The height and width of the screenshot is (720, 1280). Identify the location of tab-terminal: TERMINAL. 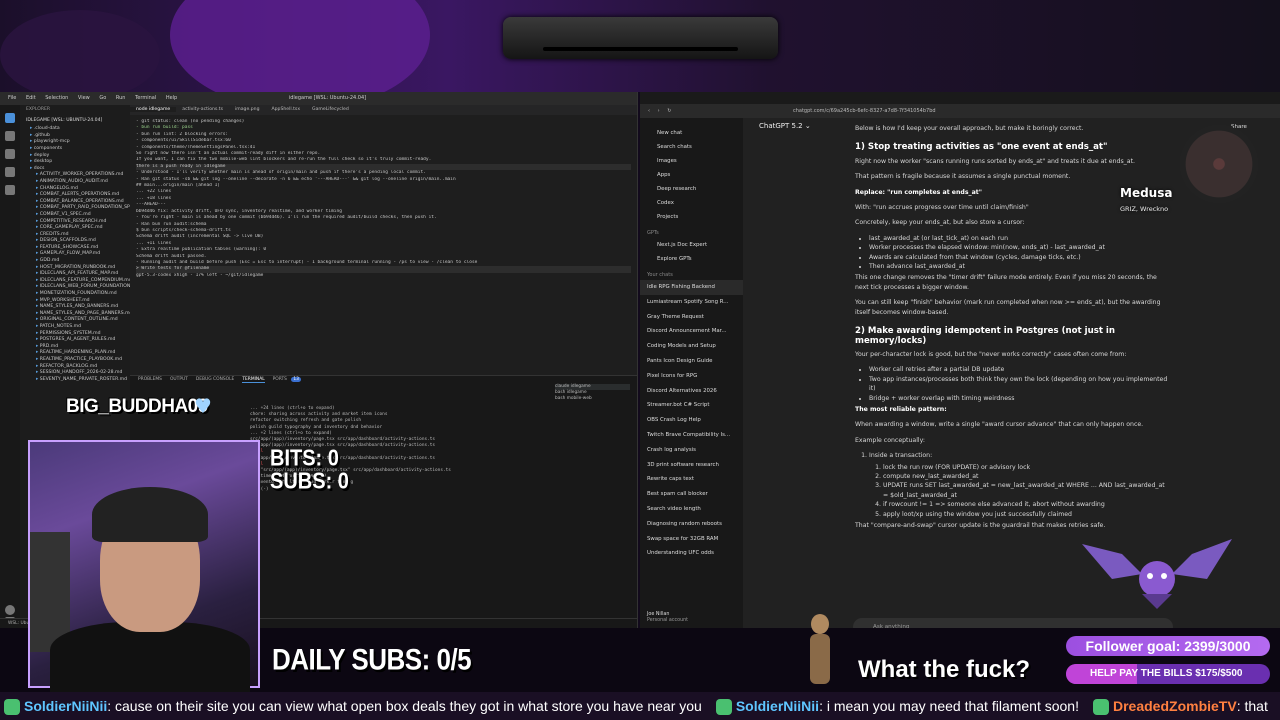
(253, 380).